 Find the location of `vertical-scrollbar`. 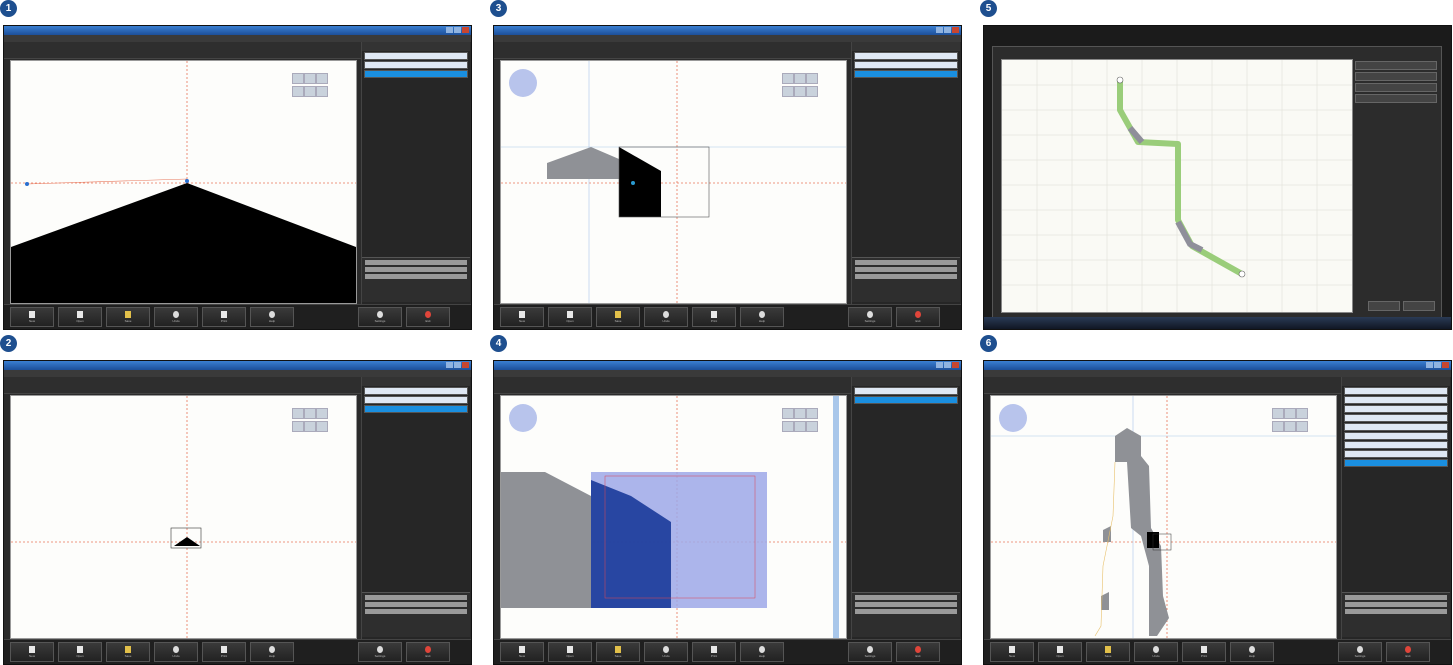

vertical-scrollbar is located at coordinates (836, 517).